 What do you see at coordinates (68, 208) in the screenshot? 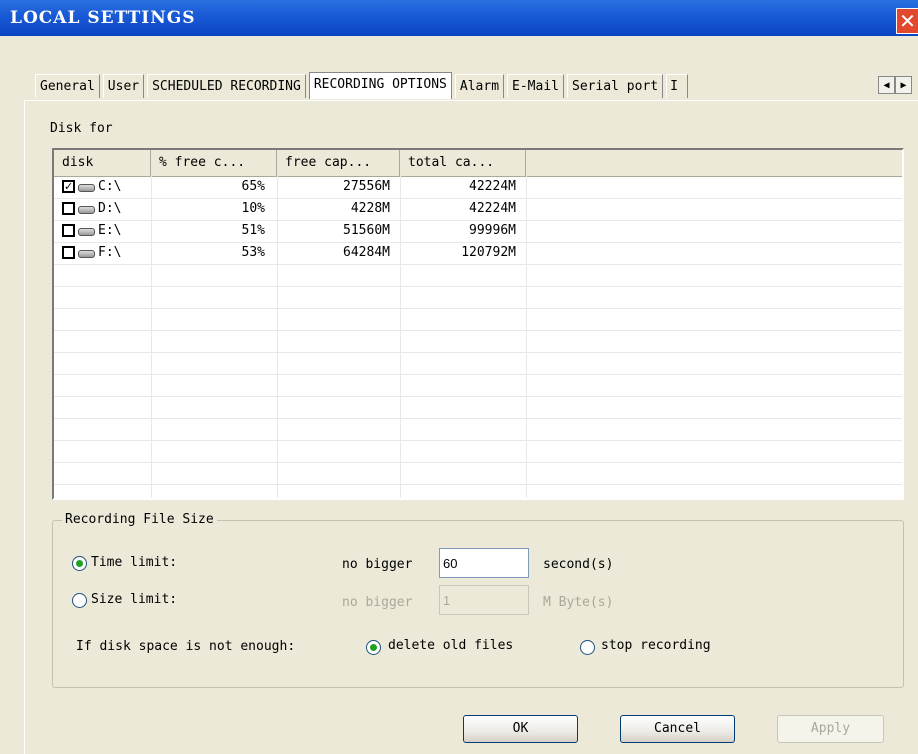
I see `disk-checkbox-d` at bounding box center [68, 208].